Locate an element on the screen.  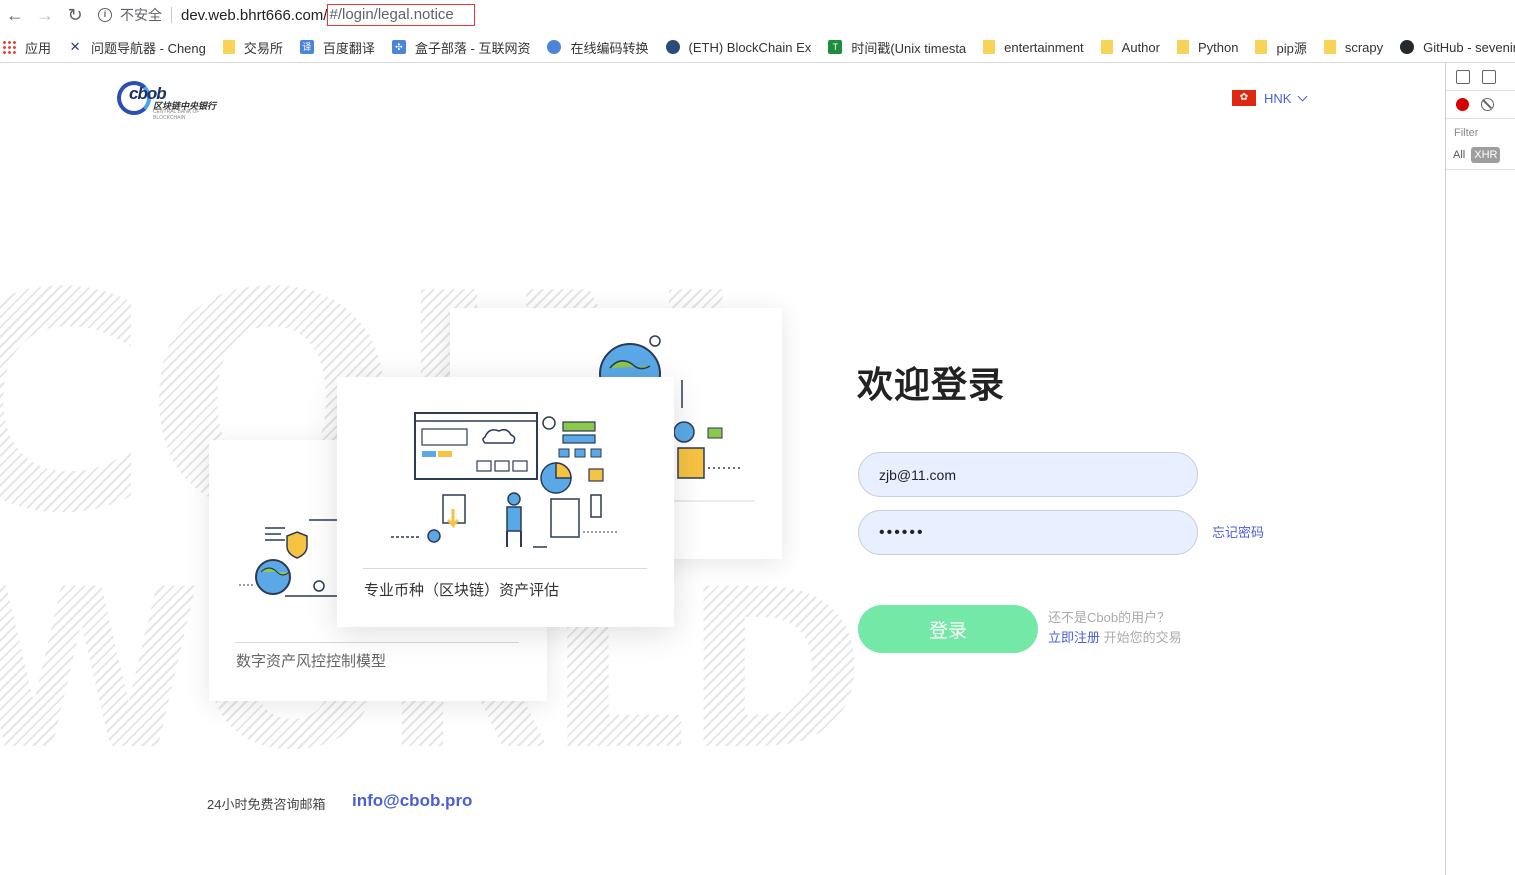
bookmark-label: 问题导航器 - Cheng is located at coordinates (148, 48).